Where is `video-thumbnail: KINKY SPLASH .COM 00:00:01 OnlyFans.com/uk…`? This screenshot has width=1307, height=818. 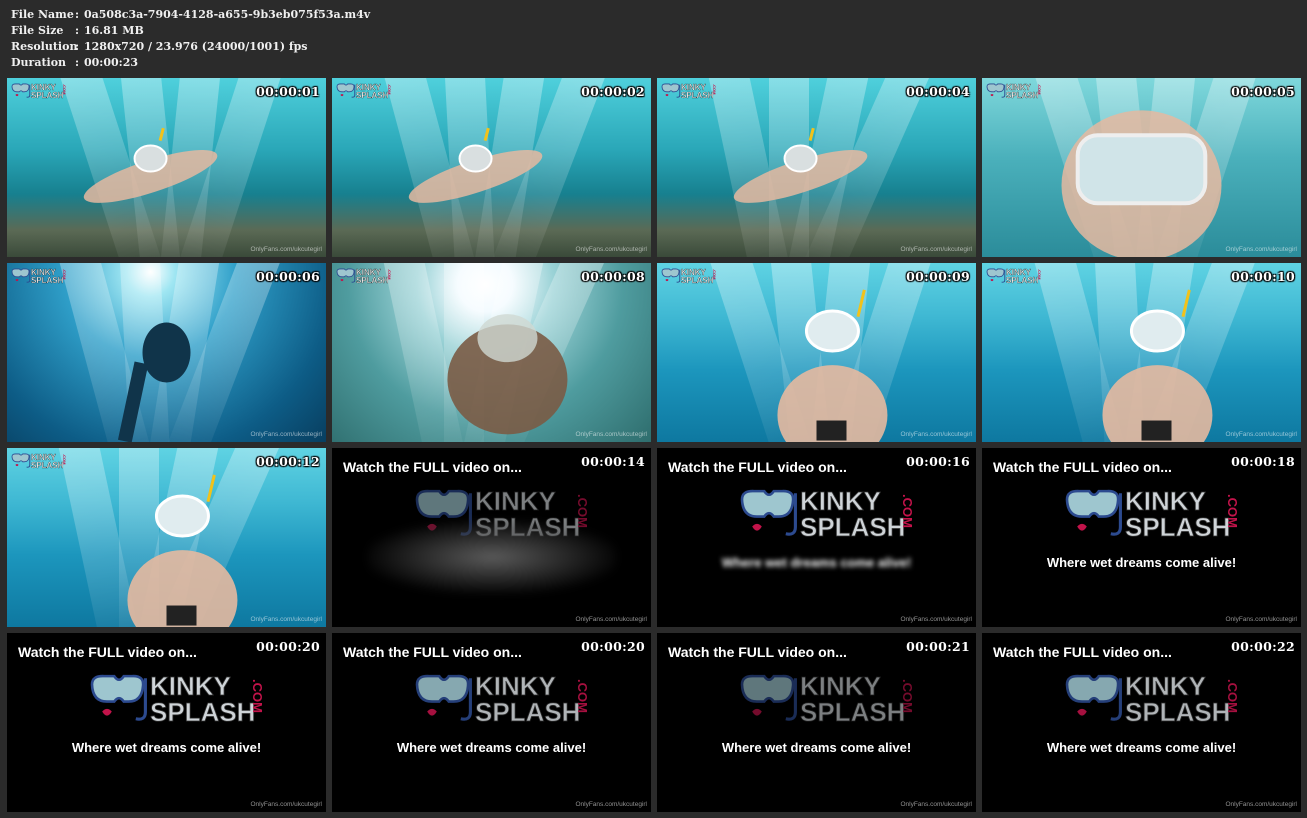 video-thumbnail: KINKY SPLASH .COM 00:00:01 OnlyFans.com/uk… is located at coordinates (166, 167).